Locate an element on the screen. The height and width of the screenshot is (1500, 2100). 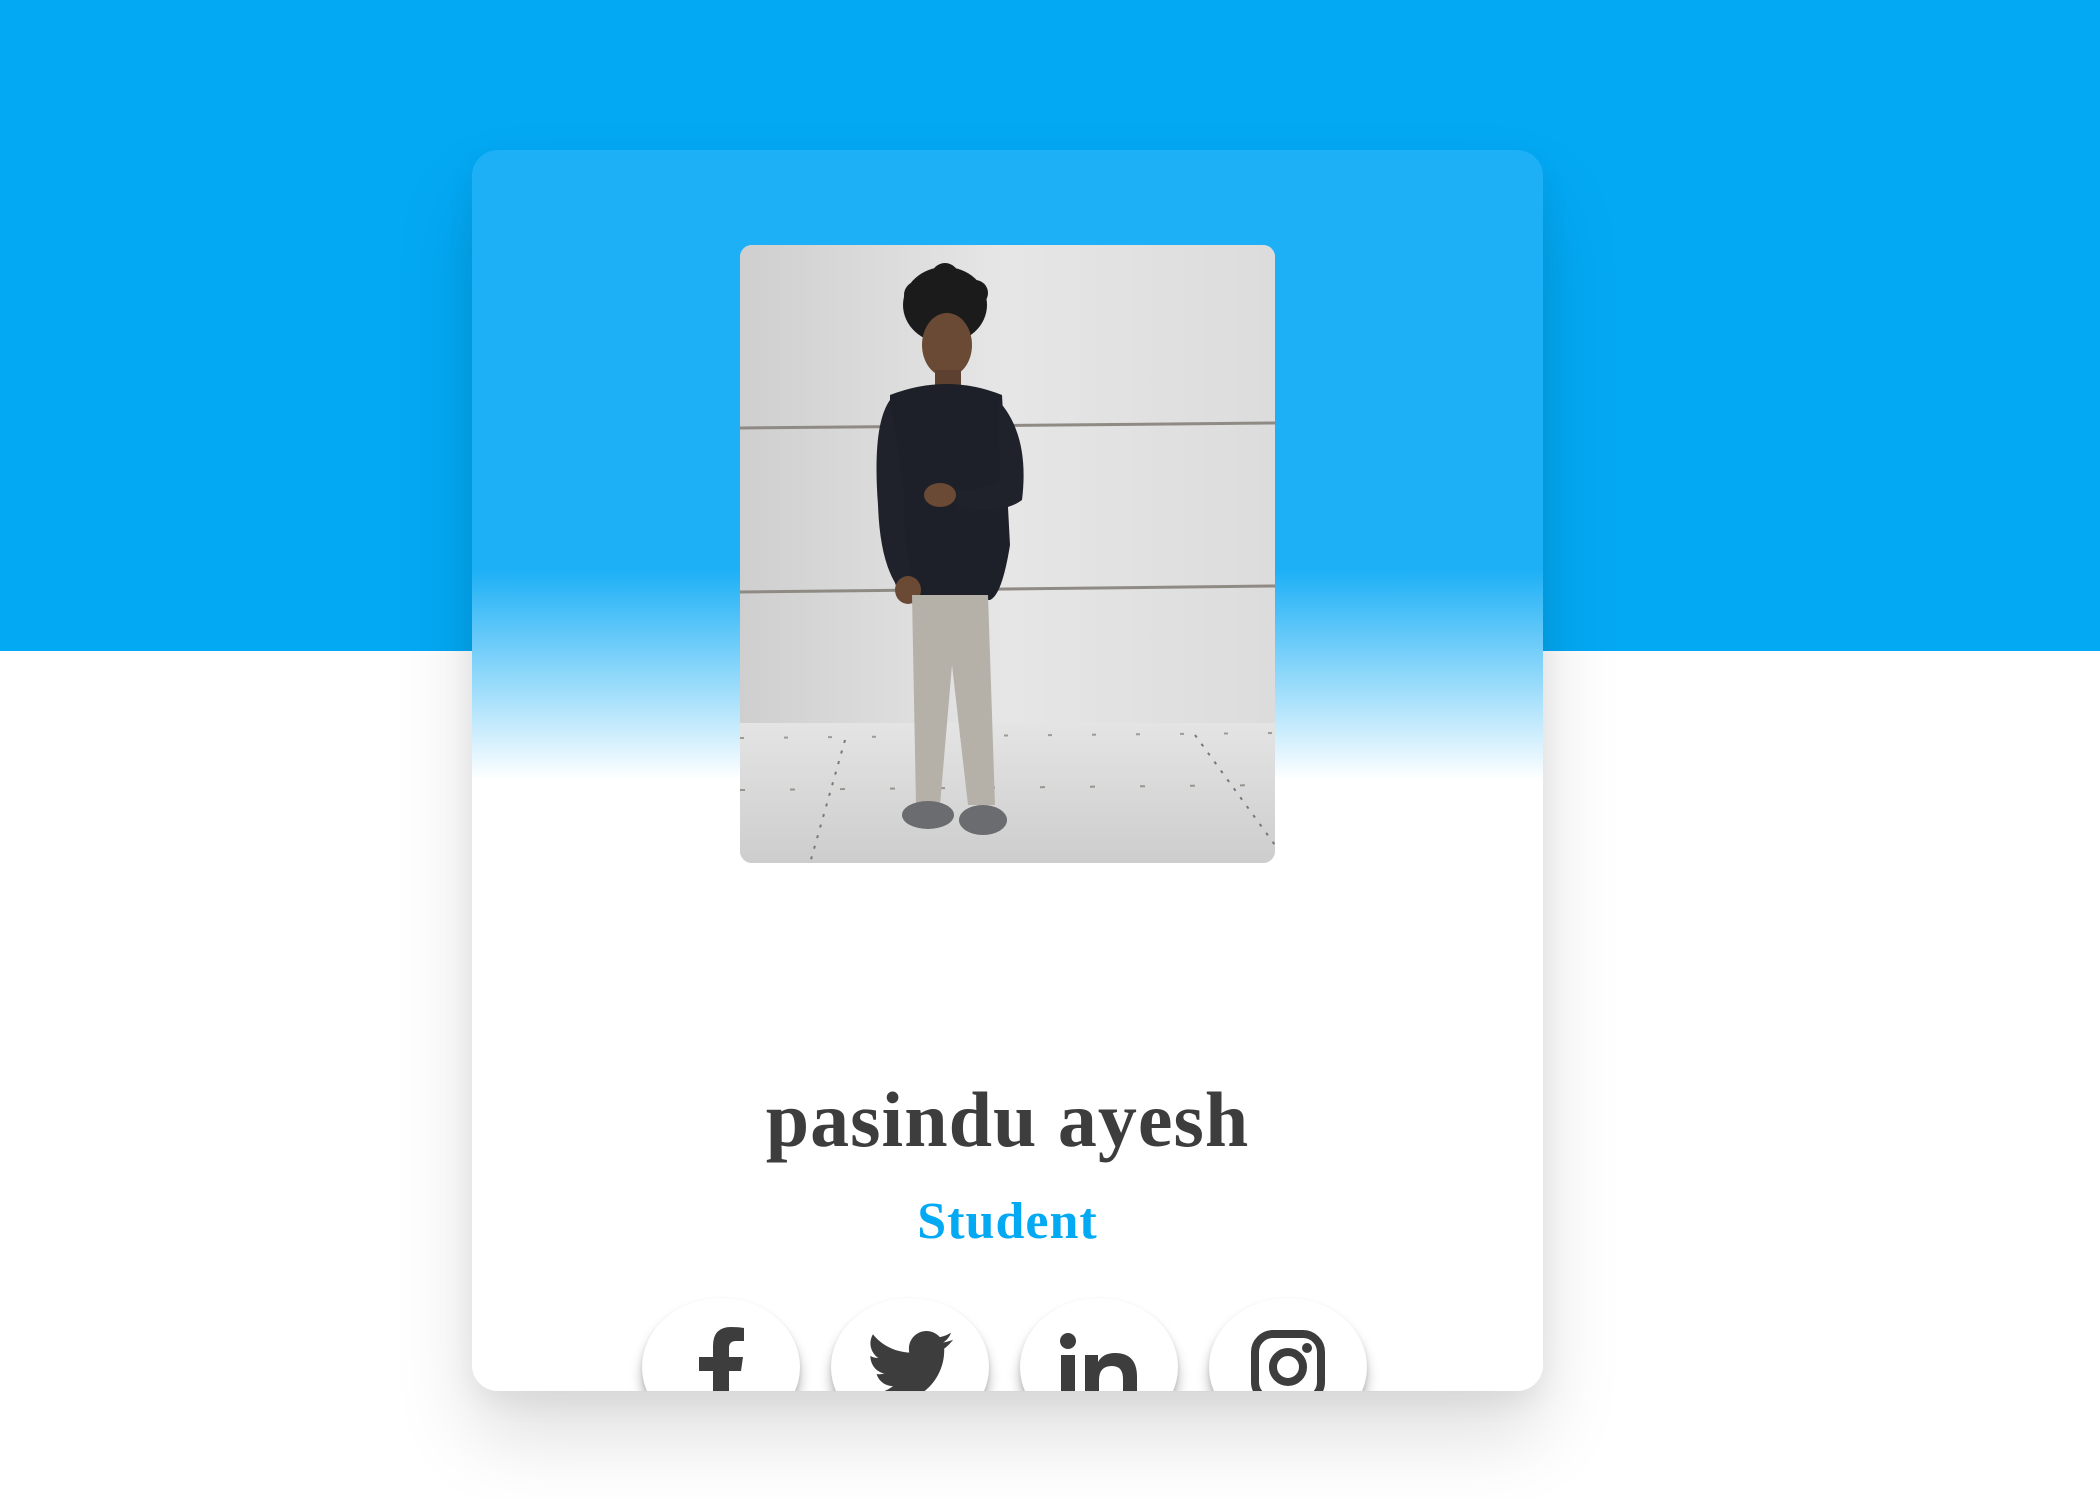
profile-photo is located at coordinates (1007, 554).